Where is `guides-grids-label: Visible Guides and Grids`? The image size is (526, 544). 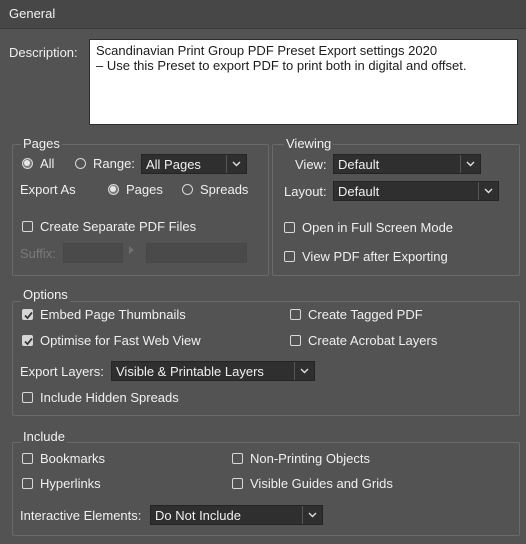 guides-grids-label: Visible Guides and Grids is located at coordinates (321, 483).